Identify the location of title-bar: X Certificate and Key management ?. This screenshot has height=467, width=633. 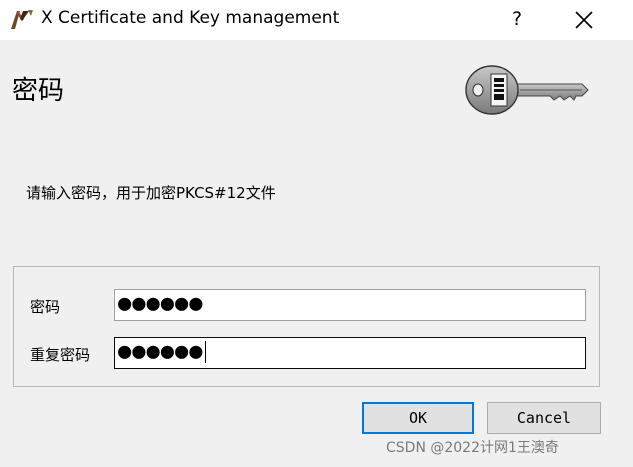
(316, 20).